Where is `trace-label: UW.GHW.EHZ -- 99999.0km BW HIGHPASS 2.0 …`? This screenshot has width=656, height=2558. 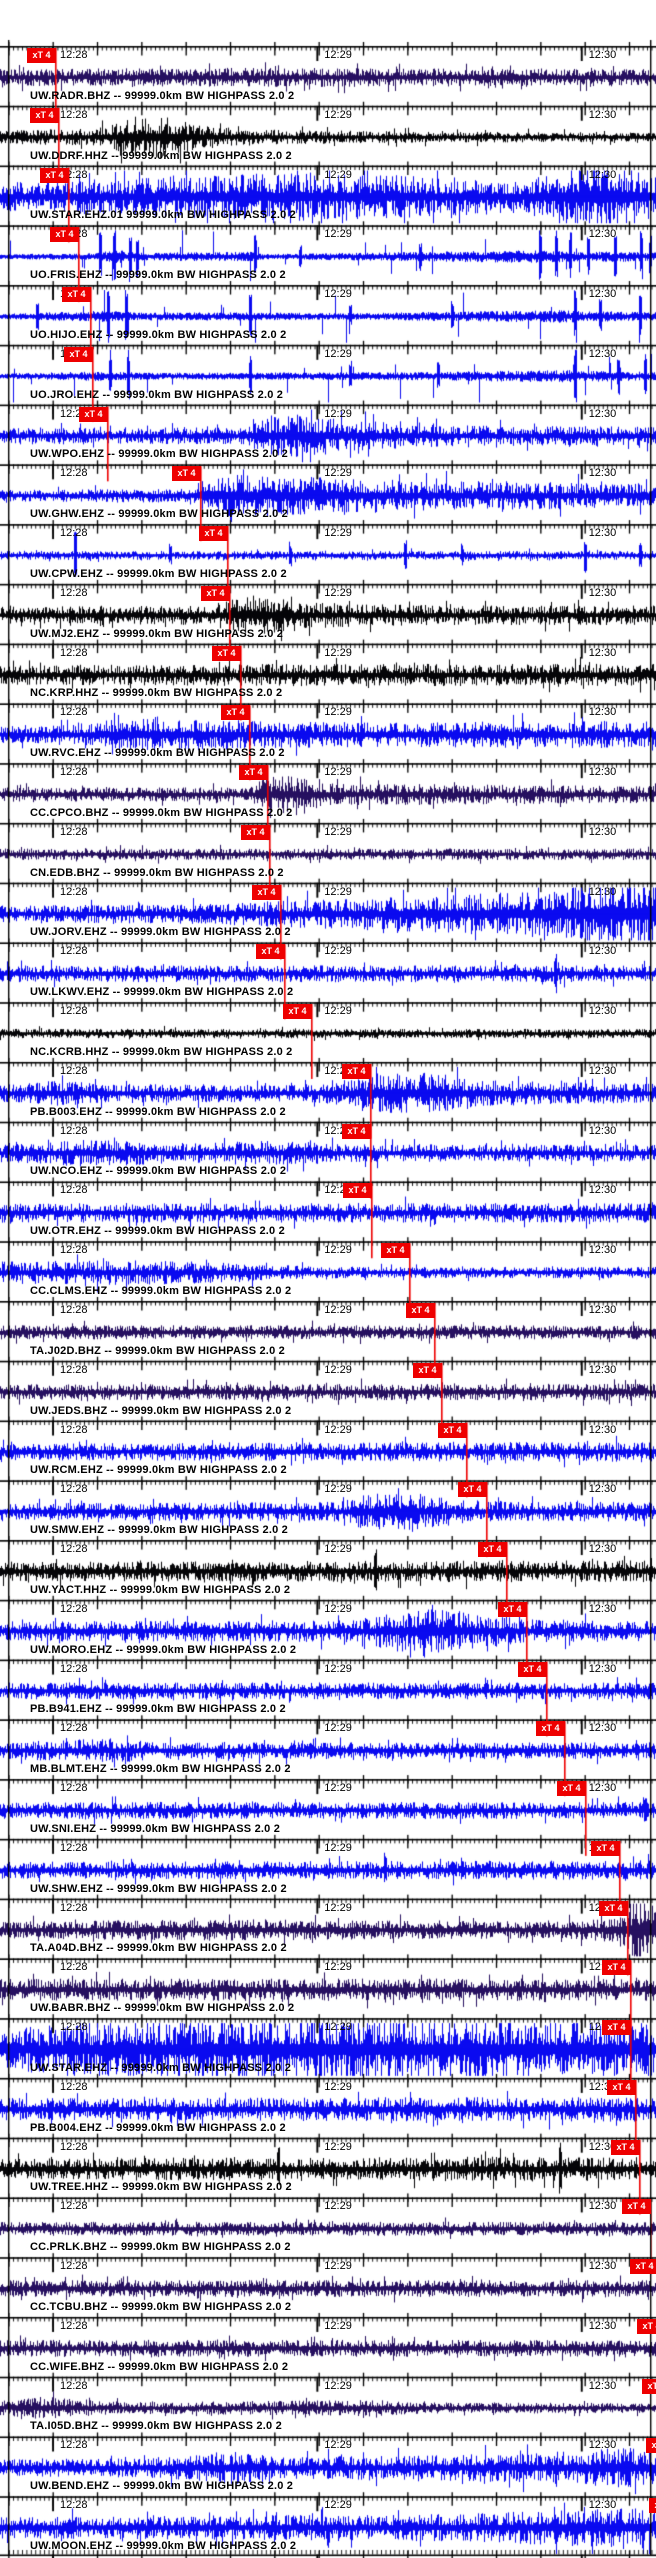
trace-label: UW.GHW.EHZ -- 99999.0km BW HIGHPASS 2.0 … is located at coordinates (159, 514).